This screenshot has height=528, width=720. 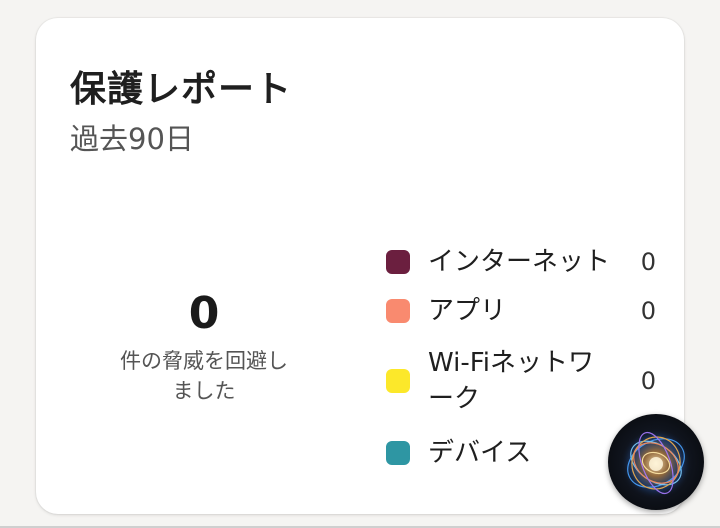 I want to click on legend-label-apps: アプリ, so click(x=467, y=311).